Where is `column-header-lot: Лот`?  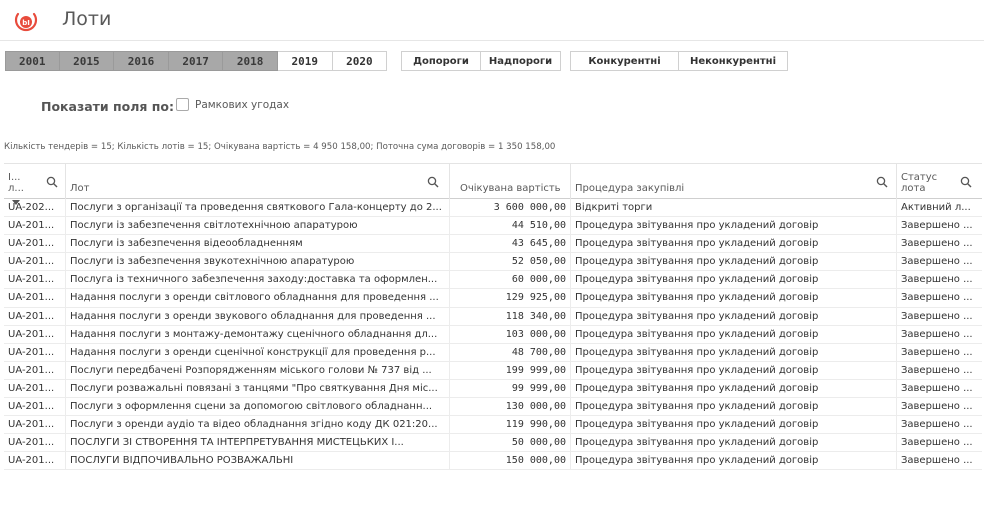
column-header-lot: Лот is located at coordinates (258, 181).